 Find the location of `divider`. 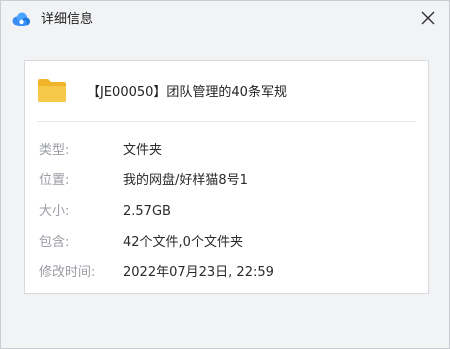

divider is located at coordinates (226, 121).